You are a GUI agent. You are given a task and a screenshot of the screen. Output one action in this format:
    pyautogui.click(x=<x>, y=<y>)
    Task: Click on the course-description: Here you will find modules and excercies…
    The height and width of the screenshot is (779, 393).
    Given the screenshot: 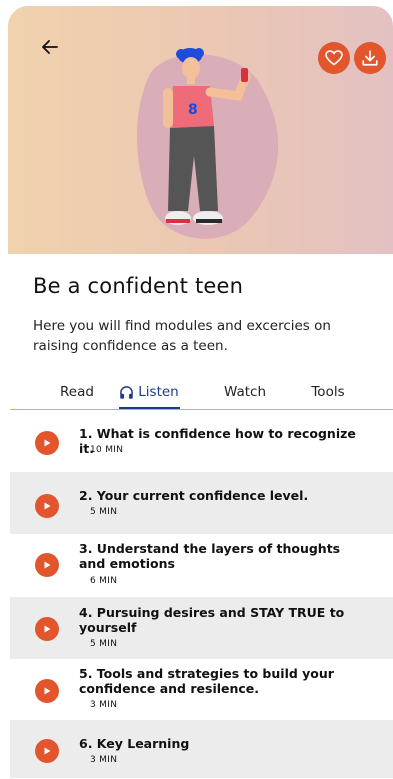 What is the action you would take?
    pyautogui.click(x=182, y=336)
    